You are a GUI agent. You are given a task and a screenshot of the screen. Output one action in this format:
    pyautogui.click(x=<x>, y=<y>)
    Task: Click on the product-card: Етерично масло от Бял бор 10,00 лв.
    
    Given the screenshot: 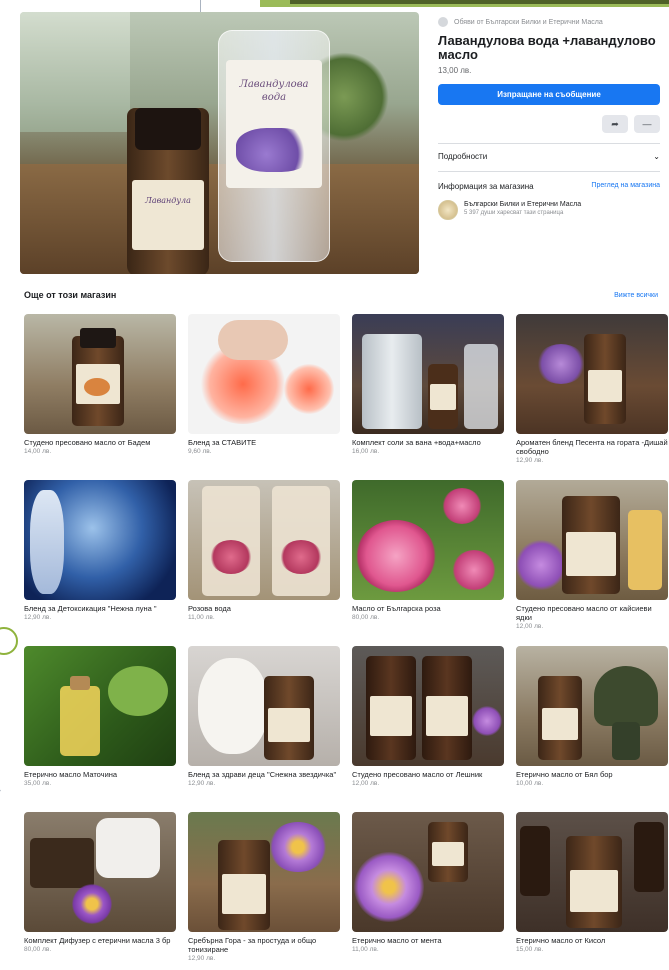 What is the action you would take?
    pyautogui.click(x=592, y=729)
    